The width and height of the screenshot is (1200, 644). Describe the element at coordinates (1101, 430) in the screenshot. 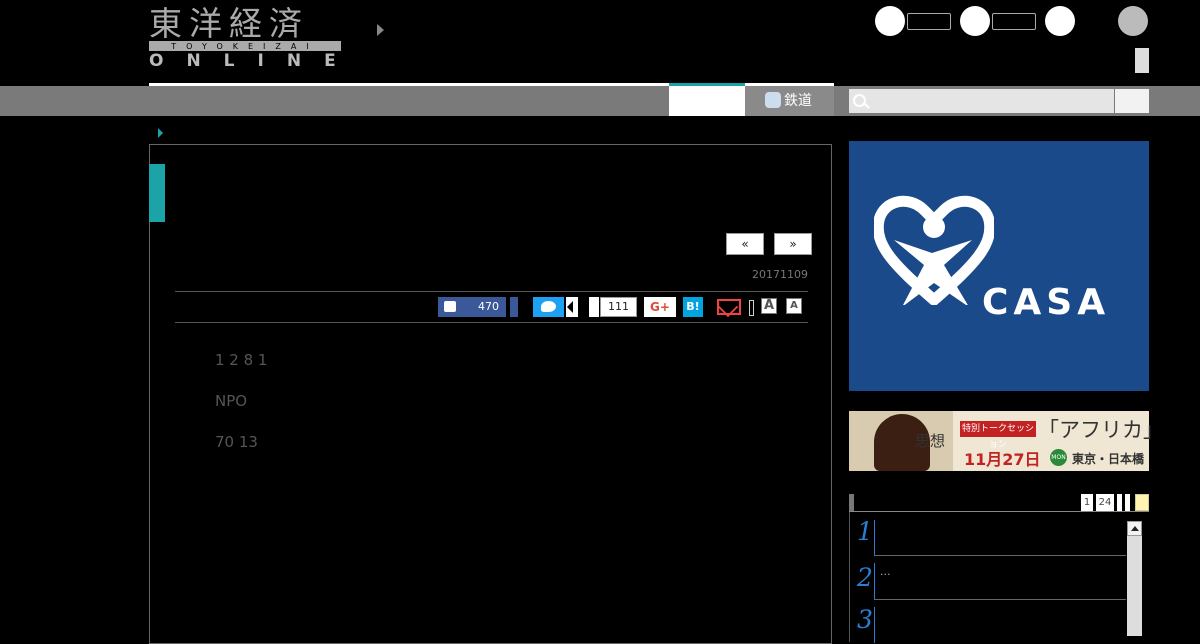

I see `africa-ad-title: 「アフリカ」` at that location.